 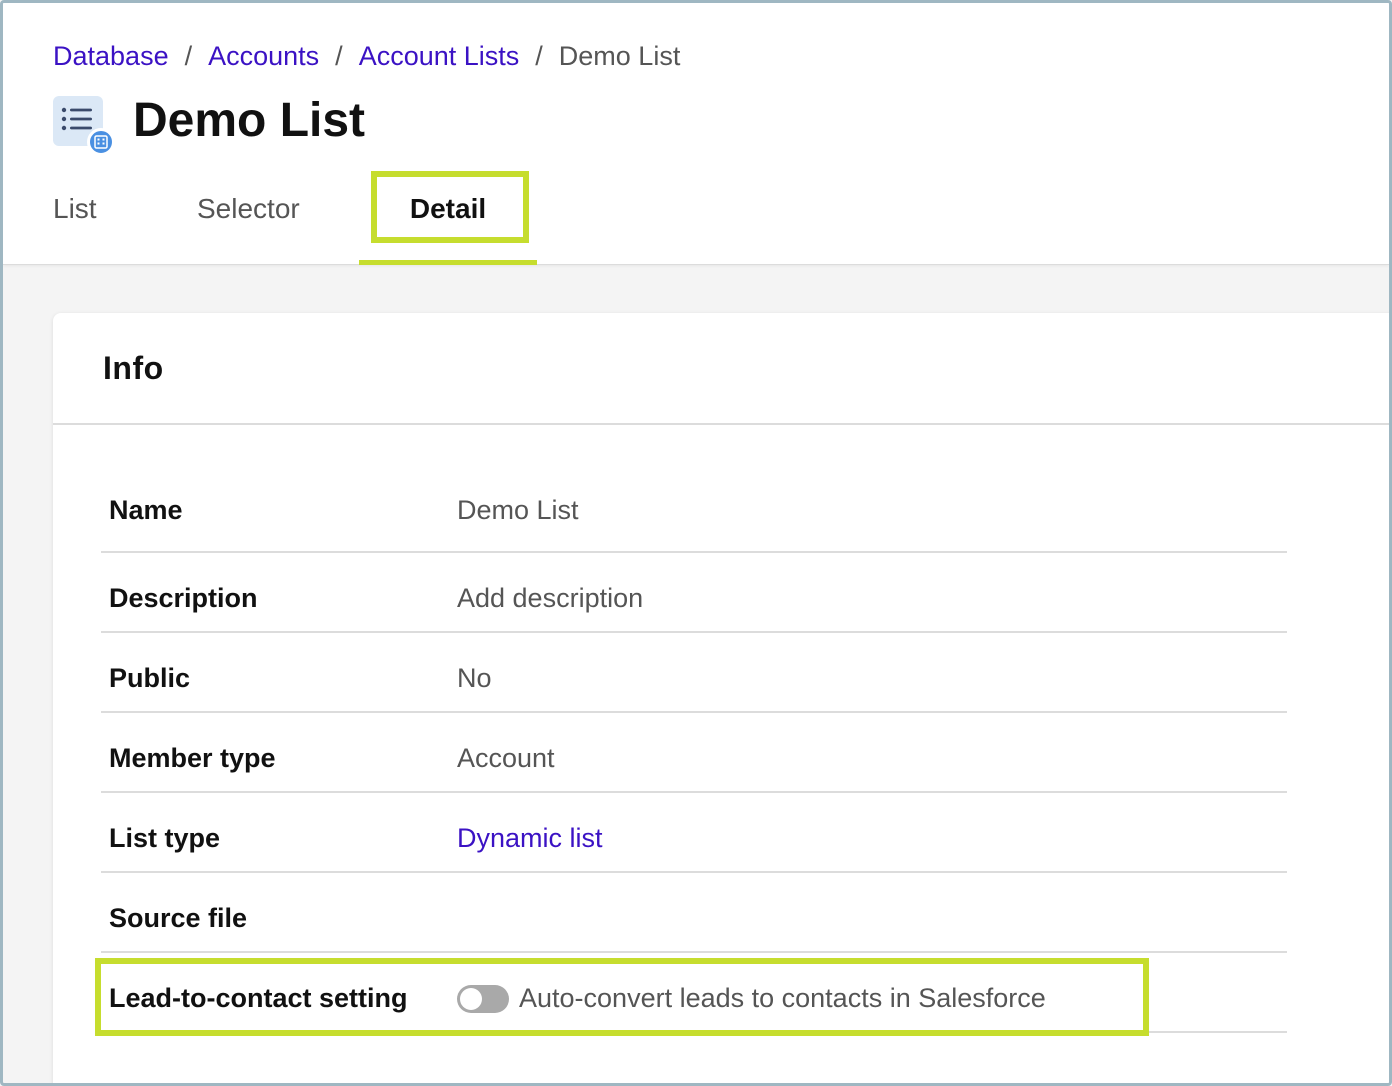 What do you see at coordinates (694, 753) in the screenshot?
I see `info-row-member-type: Member type Account` at bounding box center [694, 753].